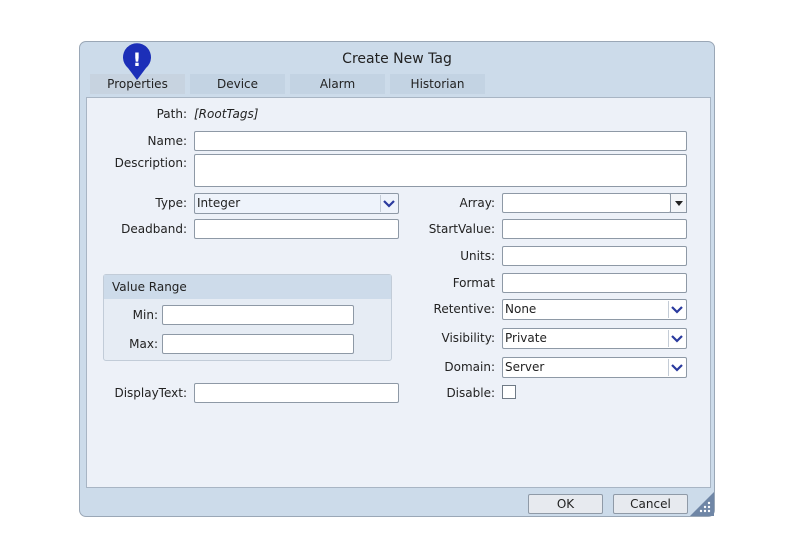 Image resolution: width=796 pixels, height=558 pixels. Describe the element at coordinates (237, 84) in the screenshot. I see `tab-device: Device` at that location.